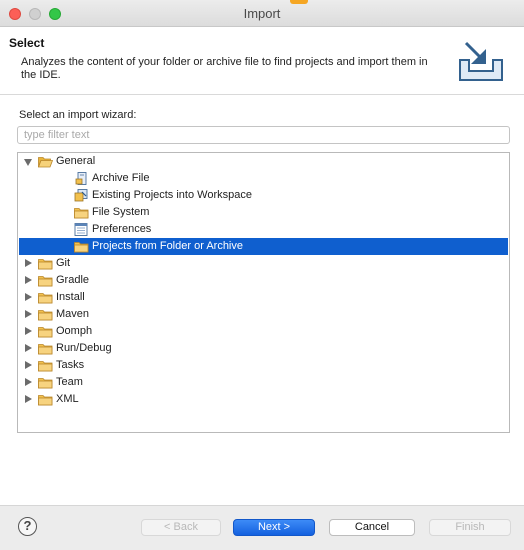 The image size is (524, 550). What do you see at coordinates (263, 263) in the screenshot?
I see `tree-item-git: Git` at bounding box center [263, 263].